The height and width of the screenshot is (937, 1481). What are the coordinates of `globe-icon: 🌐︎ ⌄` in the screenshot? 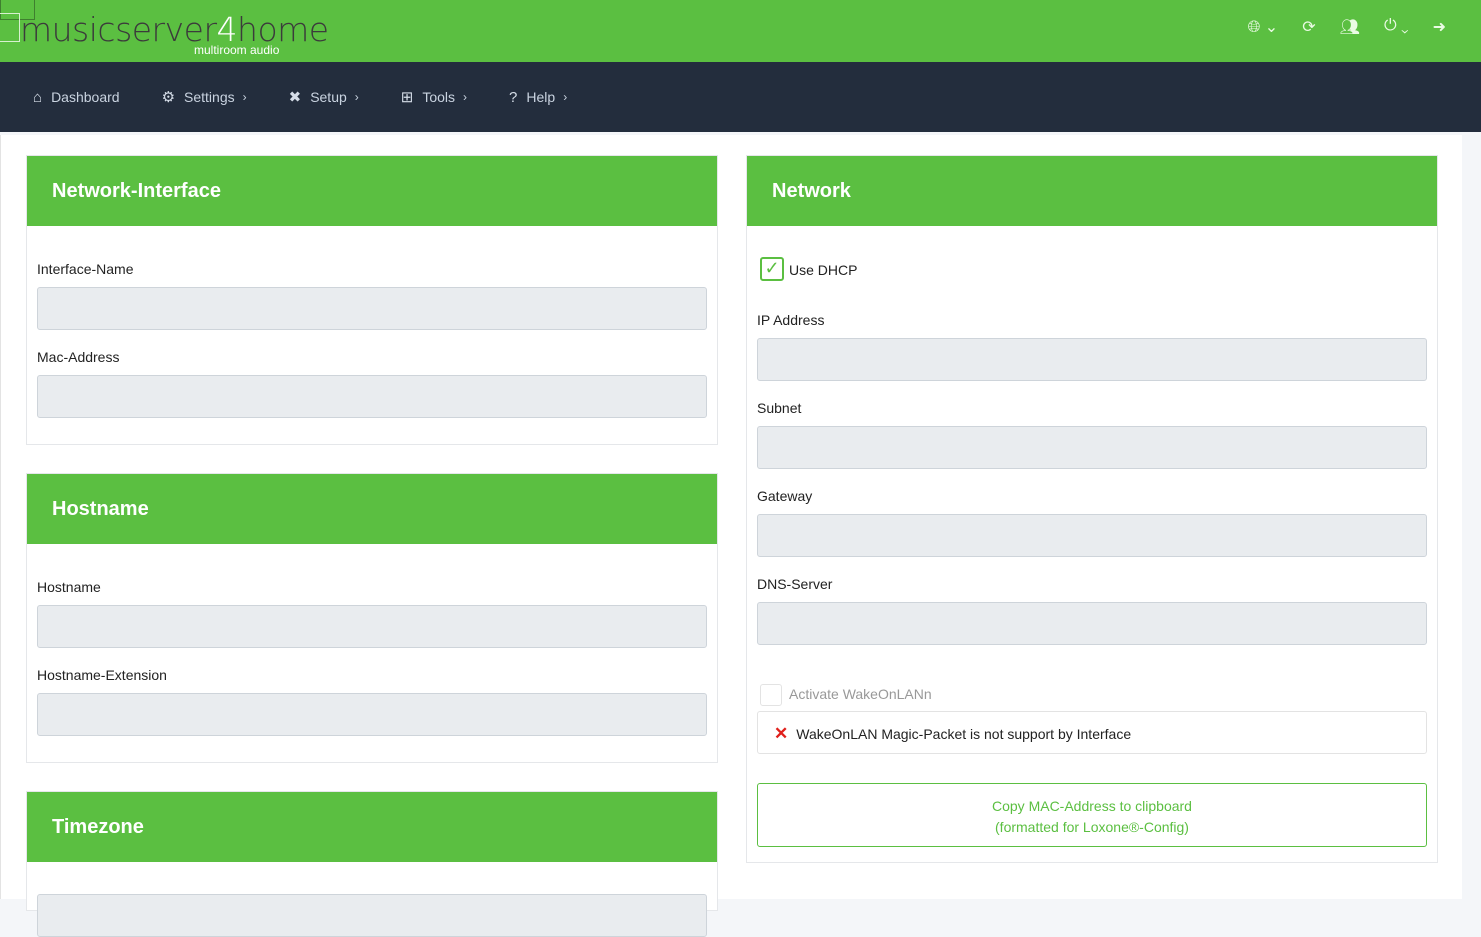 It's located at (1263, 27).